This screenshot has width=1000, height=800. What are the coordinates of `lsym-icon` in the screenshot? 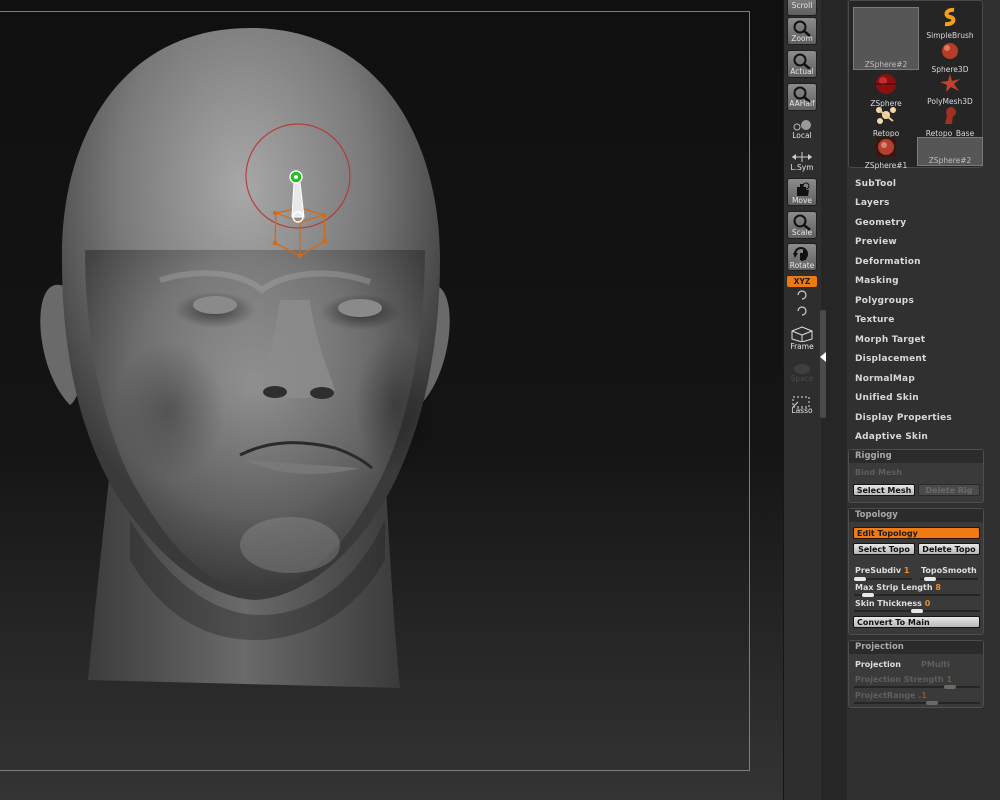 It's located at (802, 157).